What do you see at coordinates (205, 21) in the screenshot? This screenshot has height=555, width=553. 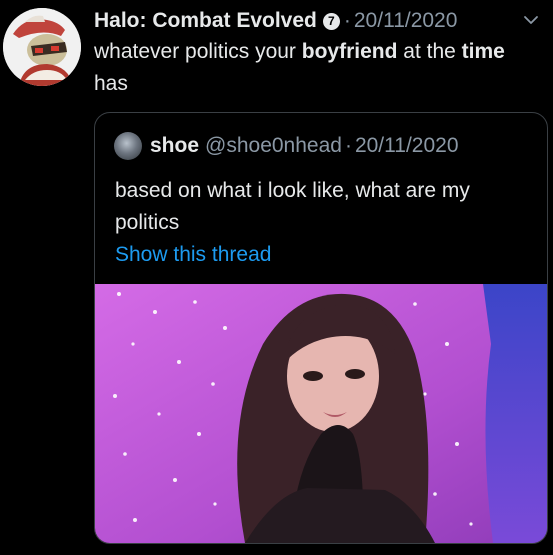 I see `author-name: Halo: Combat Evolved` at bounding box center [205, 21].